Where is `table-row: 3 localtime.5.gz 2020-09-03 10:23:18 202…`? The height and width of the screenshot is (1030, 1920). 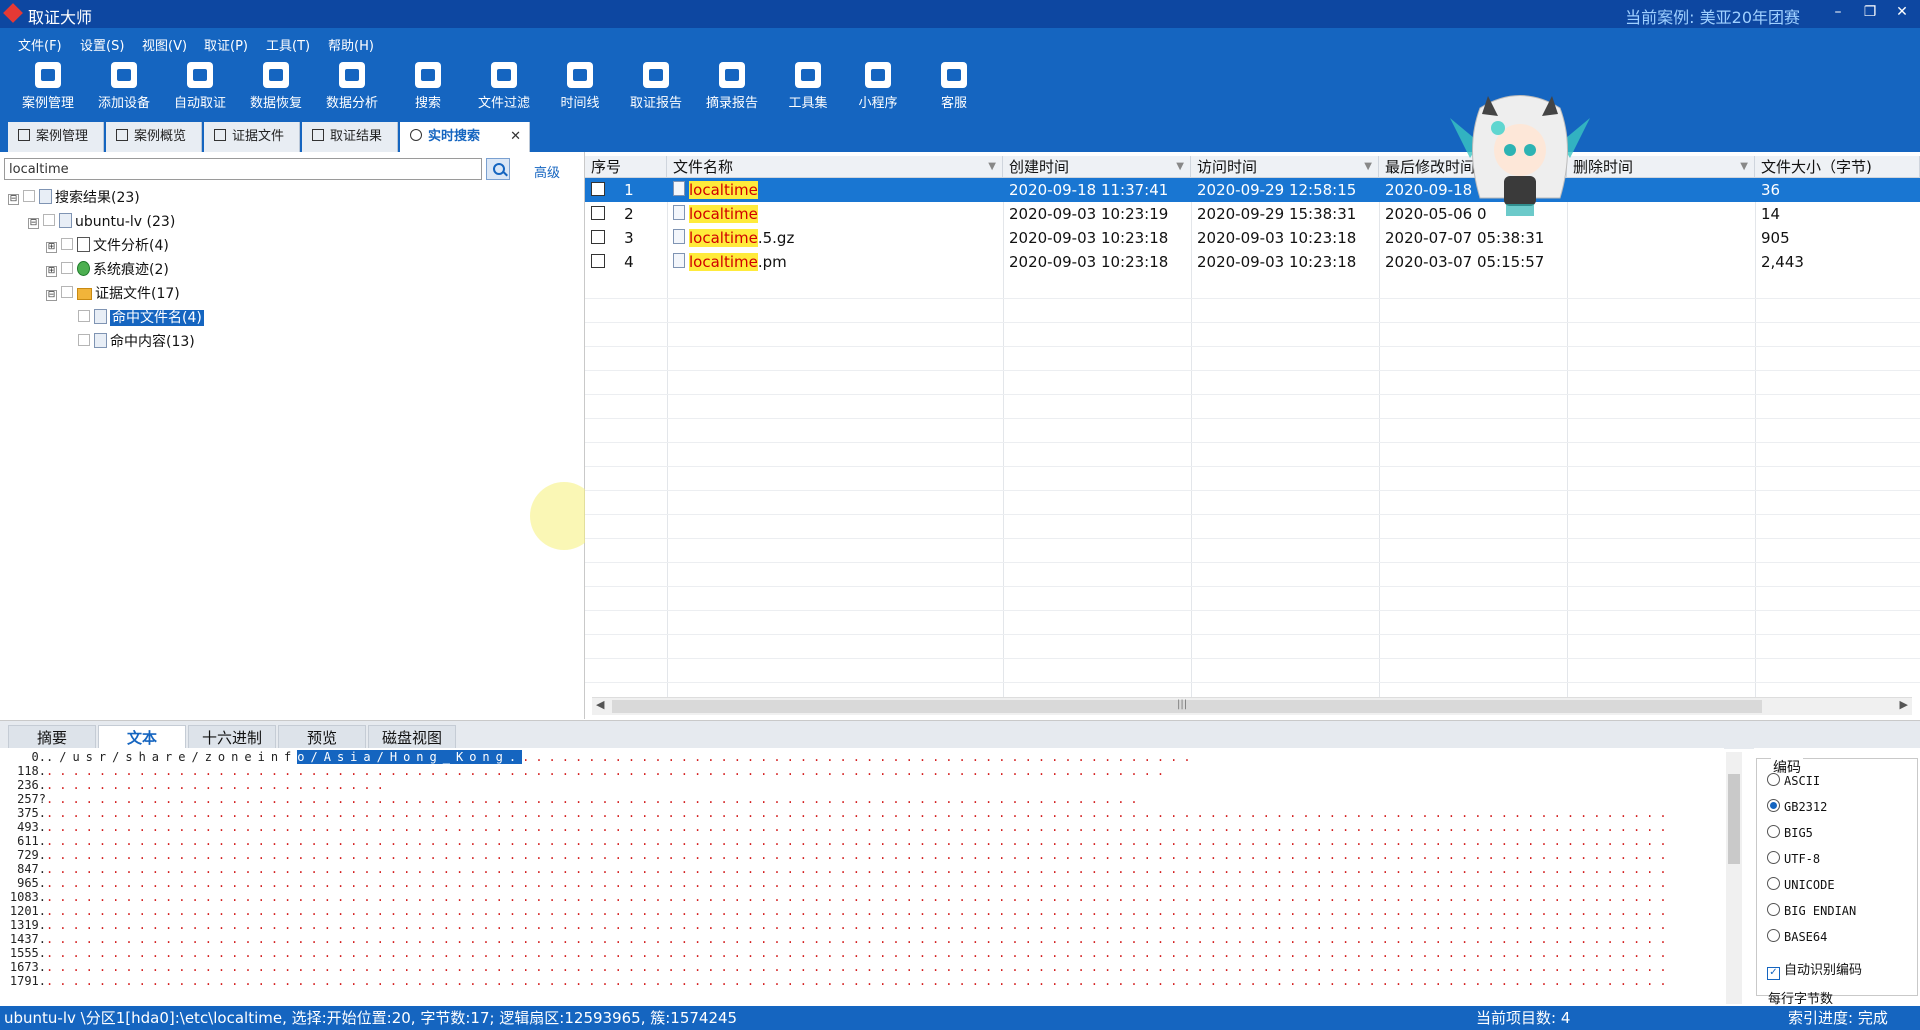 table-row: 3 localtime.5.gz 2020-09-03 10:23:18 202… is located at coordinates (1252, 238).